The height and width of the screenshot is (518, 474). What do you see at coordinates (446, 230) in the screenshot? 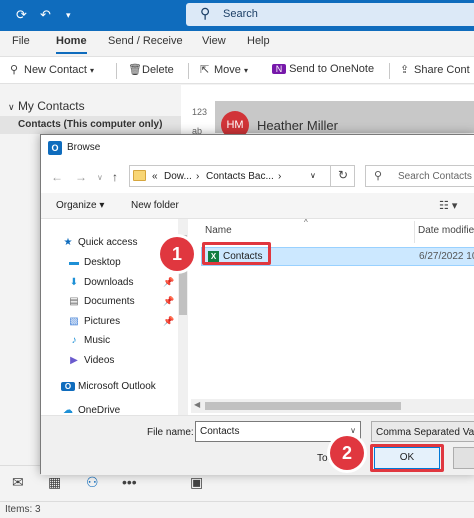
I see `column-date-modified: Date modifie` at bounding box center [446, 230].